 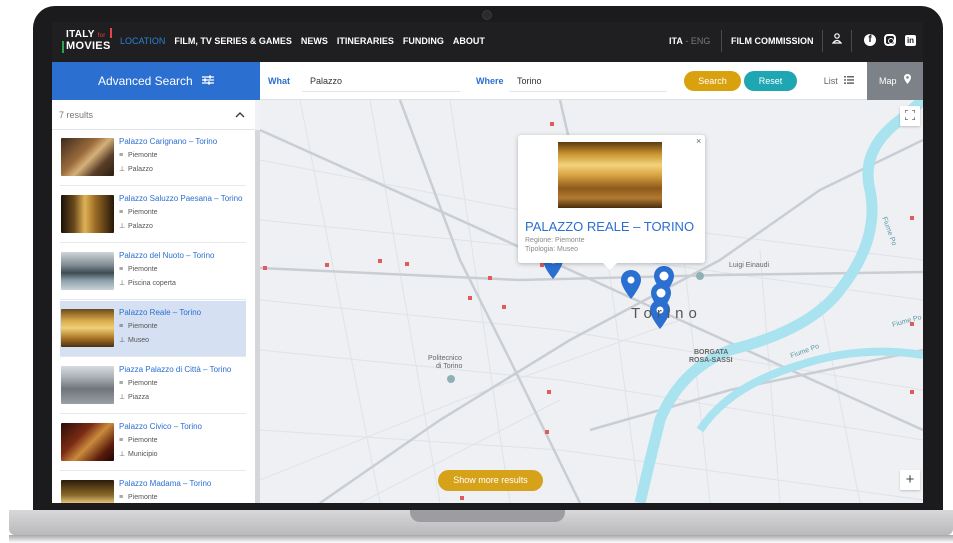 I want to click on result-item-selected: Palazzo Reale – Torino ≡ Piemonte ⊥ Museo, so click(x=153, y=329).